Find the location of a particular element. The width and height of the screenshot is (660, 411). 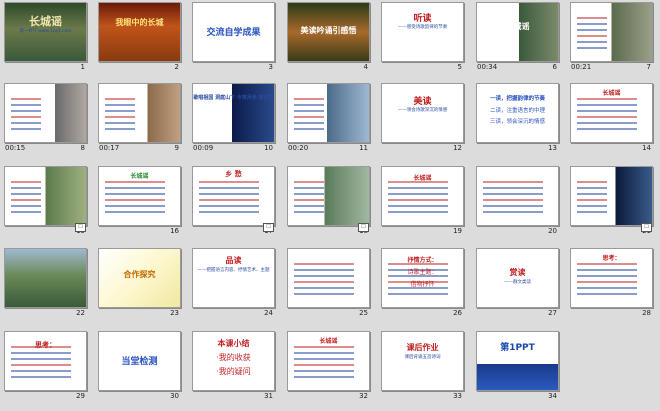

slide-number: 1 is located at coordinates (82, 67).